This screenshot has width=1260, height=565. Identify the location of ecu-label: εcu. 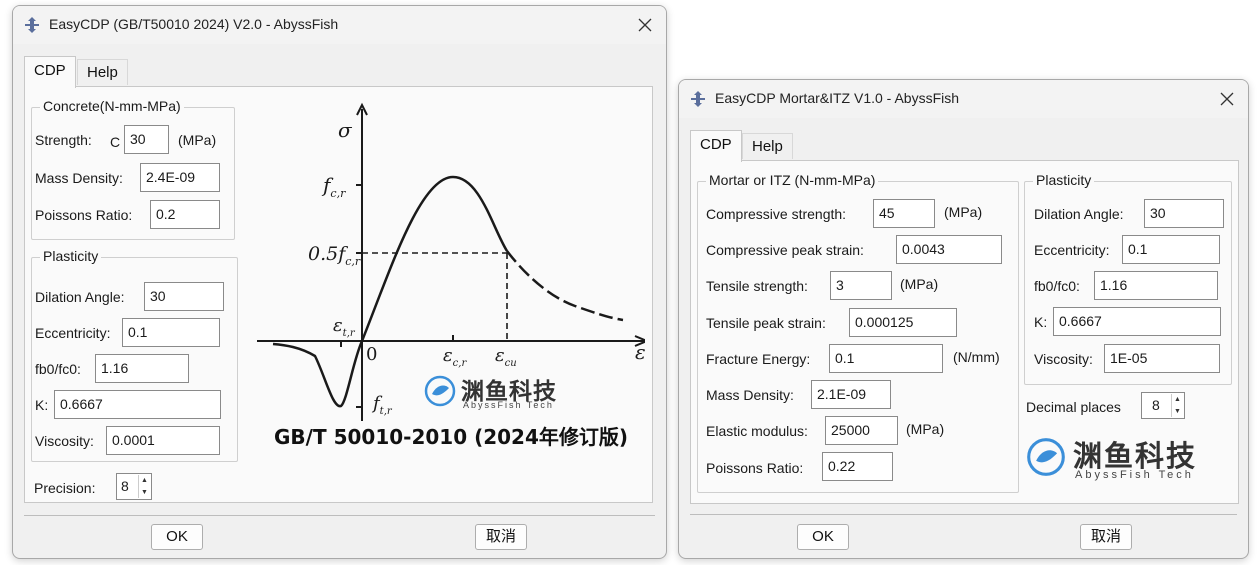
(506, 357).